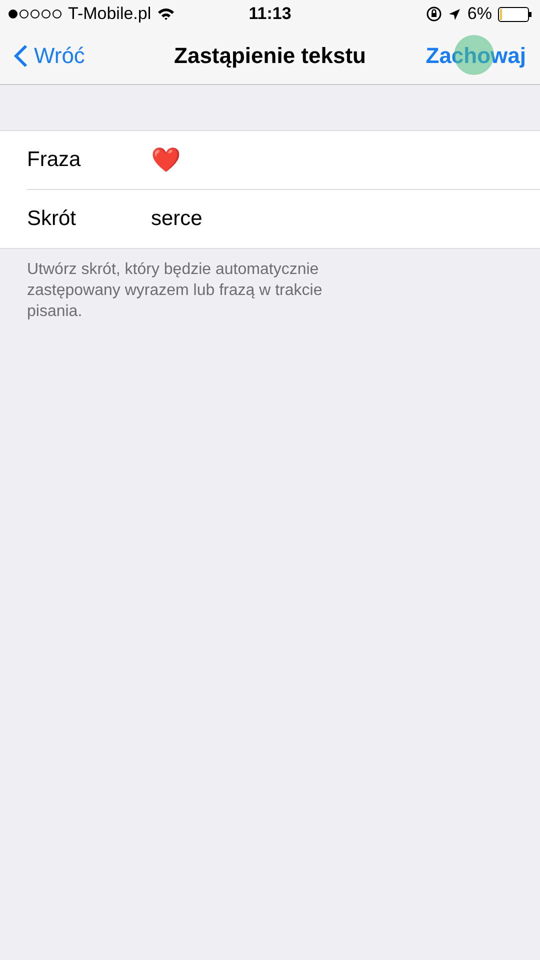  I want to click on chevron-icon, so click(21, 56).